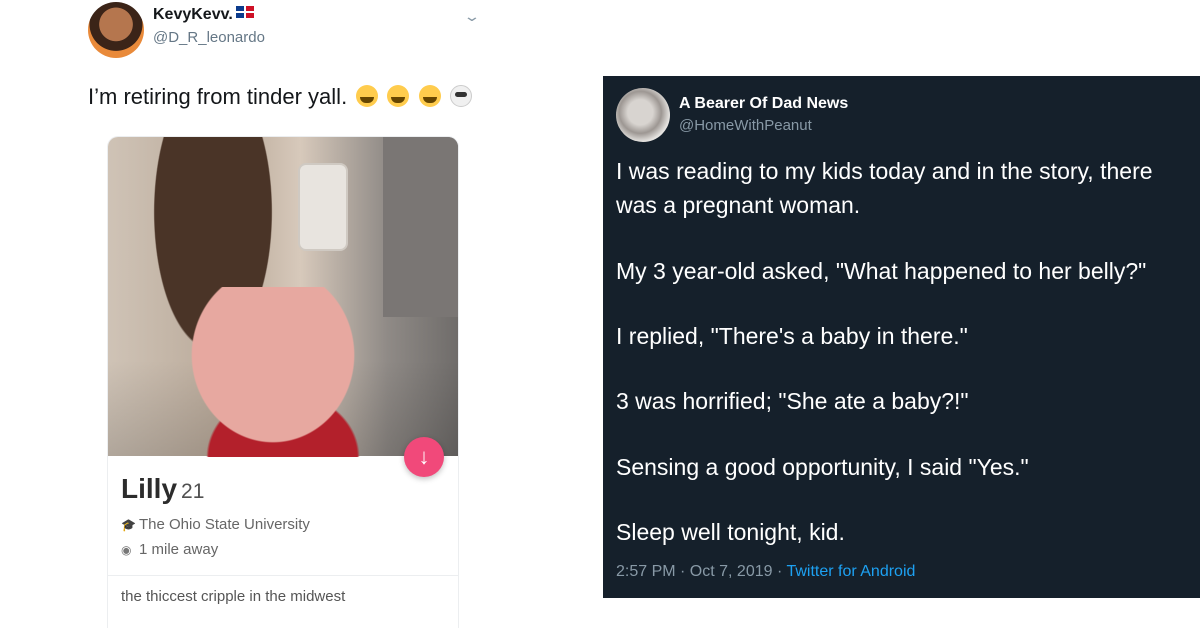 This screenshot has width=1200, height=628. I want to click on graduation-cap-icon: 🎓, so click(128, 525).